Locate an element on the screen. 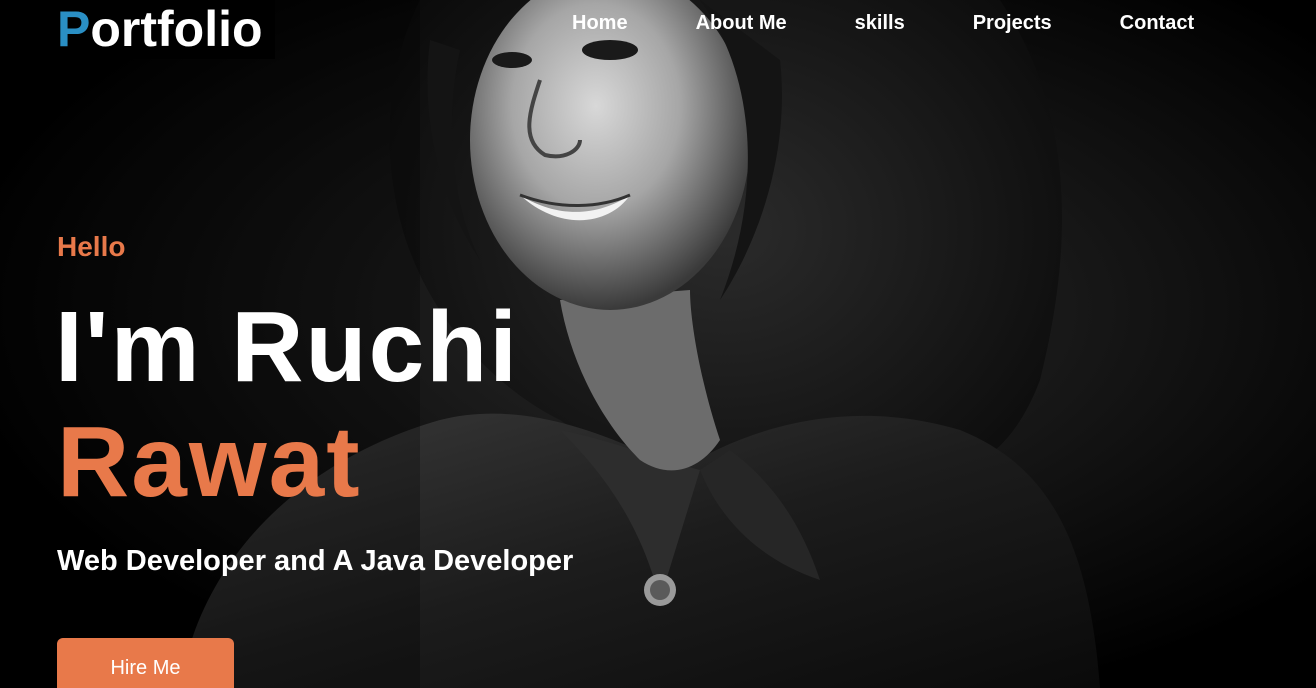  nav-link-about-me: About Me is located at coordinates (741, 23).